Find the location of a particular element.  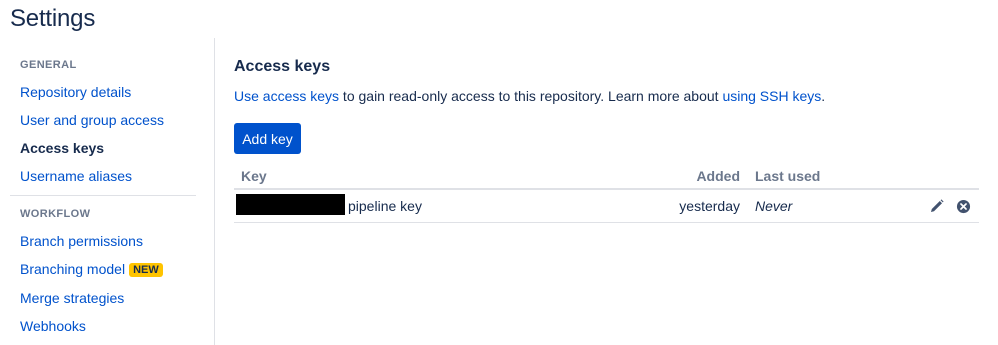

pencil-icon is located at coordinates (937, 206).